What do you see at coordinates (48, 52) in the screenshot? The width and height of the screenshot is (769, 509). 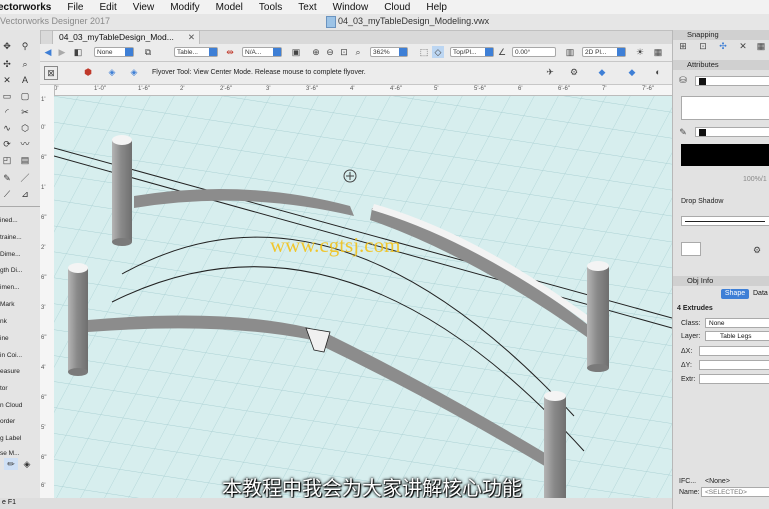 I see `back-arrow-icon: ◀` at bounding box center [48, 52].